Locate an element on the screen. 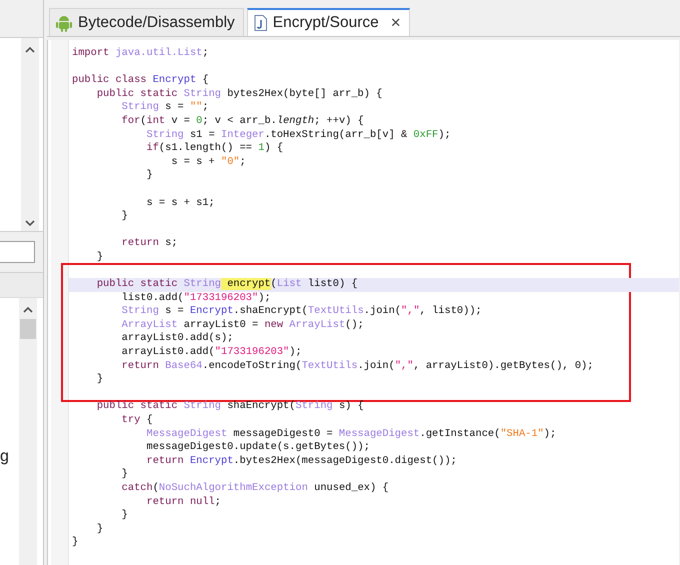 Image resolution: width=680 pixels, height=565 pixels. close-icon: × is located at coordinates (395, 23).